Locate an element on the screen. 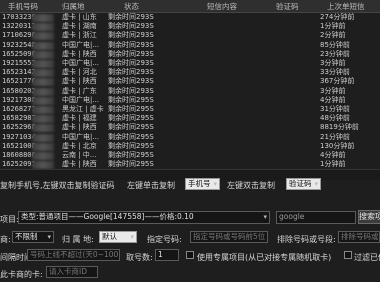  specified-number-placeholder: 指定号码或号码前5位 is located at coordinates (229, 236).